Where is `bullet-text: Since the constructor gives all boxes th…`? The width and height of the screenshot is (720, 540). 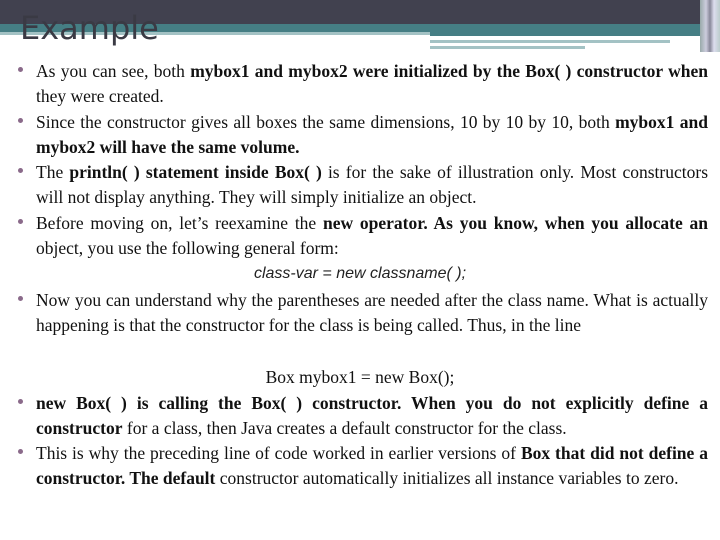
bullet-text: Since the constructor gives all boxes th… is located at coordinates (372, 134).